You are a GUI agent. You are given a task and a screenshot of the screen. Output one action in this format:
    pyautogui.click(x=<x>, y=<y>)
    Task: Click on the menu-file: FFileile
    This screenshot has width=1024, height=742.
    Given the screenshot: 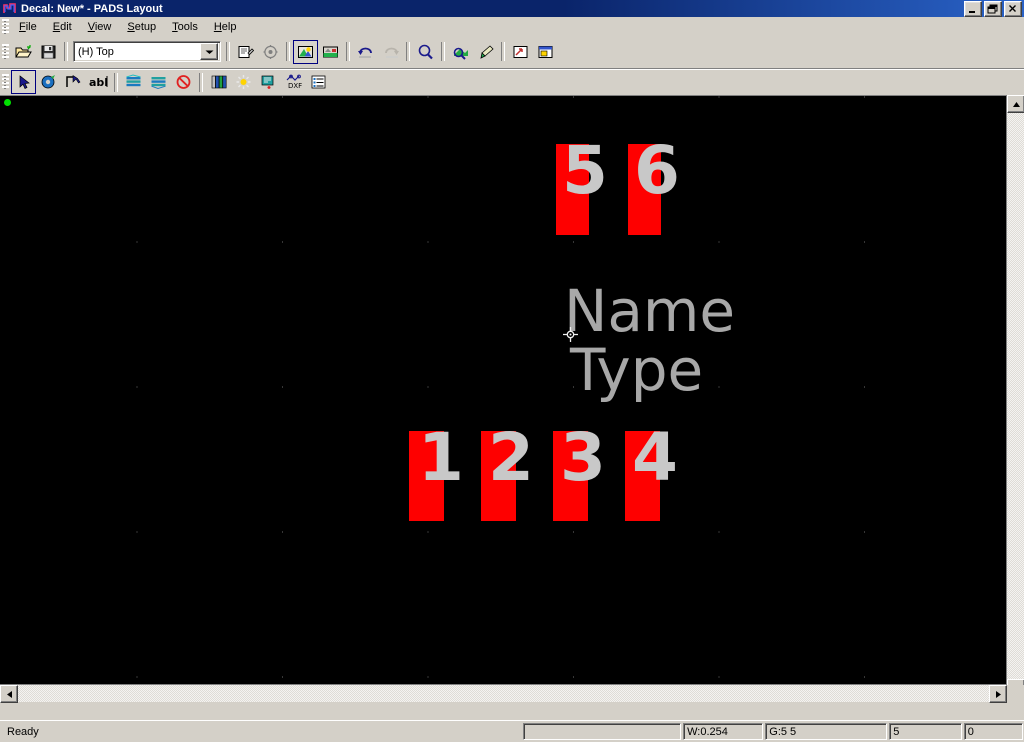 What is the action you would take?
    pyautogui.click(x=28, y=27)
    